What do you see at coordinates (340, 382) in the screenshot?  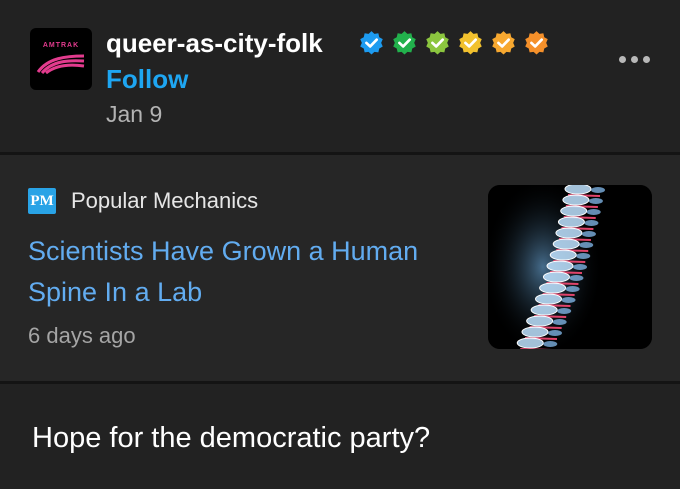 I see `divider` at bounding box center [340, 382].